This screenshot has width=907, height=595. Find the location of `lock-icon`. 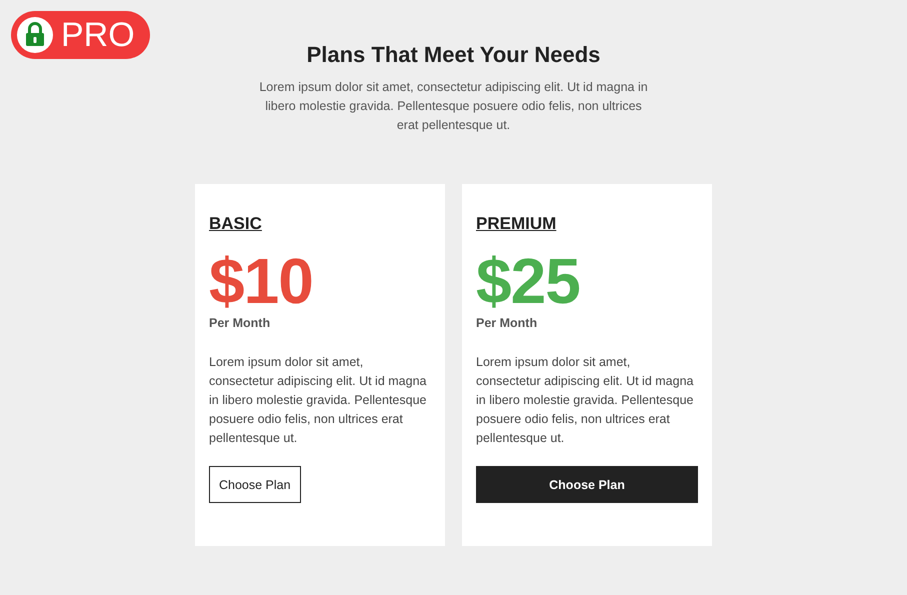

lock-icon is located at coordinates (35, 35).